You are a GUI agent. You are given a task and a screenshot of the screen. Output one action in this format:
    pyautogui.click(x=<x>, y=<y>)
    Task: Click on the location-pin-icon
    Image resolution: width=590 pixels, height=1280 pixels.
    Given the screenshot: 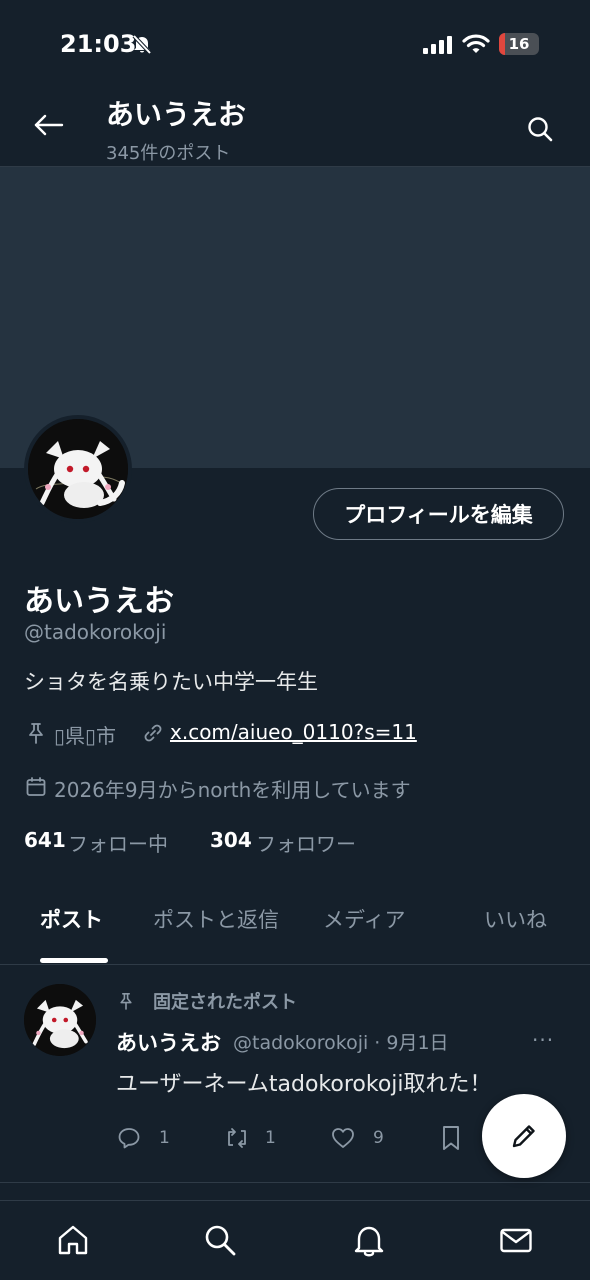 What is the action you would take?
    pyautogui.click(x=36, y=733)
    